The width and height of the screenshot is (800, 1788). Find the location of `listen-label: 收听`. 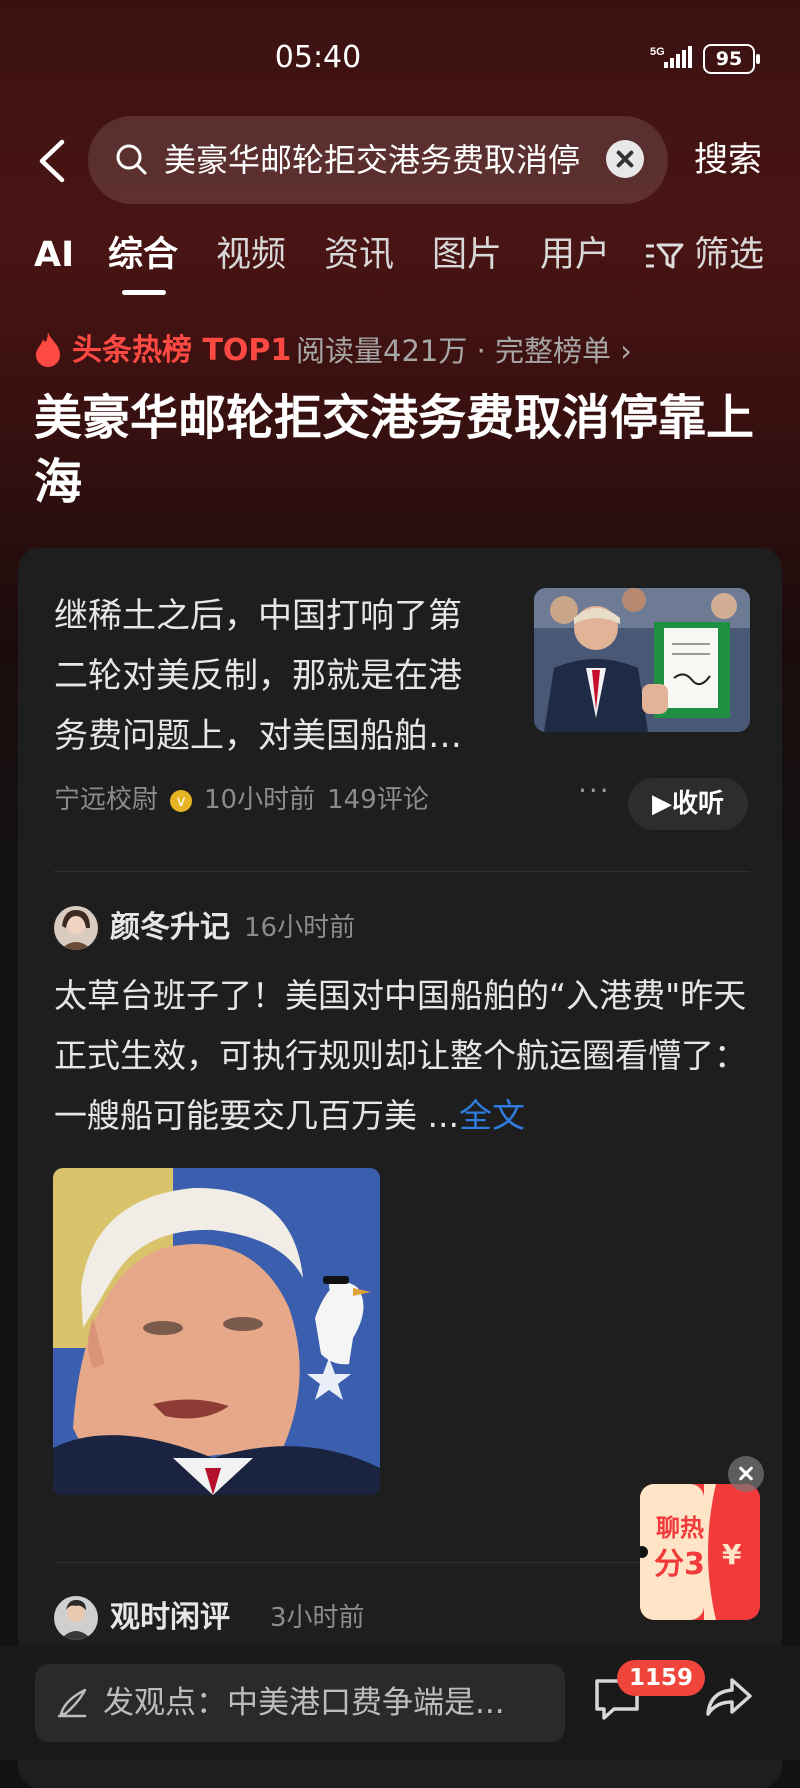

listen-label: 收听 is located at coordinates (697, 804).